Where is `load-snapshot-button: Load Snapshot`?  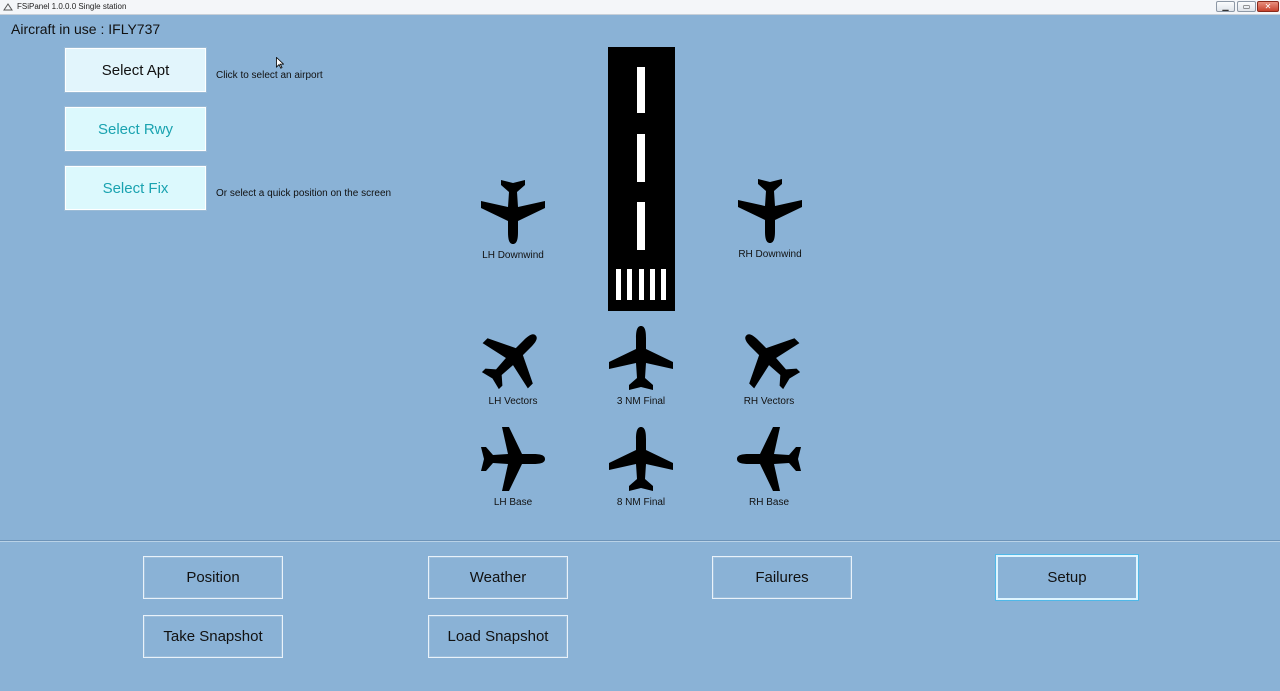 load-snapshot-button: Load Snapshot is located at coordinates (498, 636).